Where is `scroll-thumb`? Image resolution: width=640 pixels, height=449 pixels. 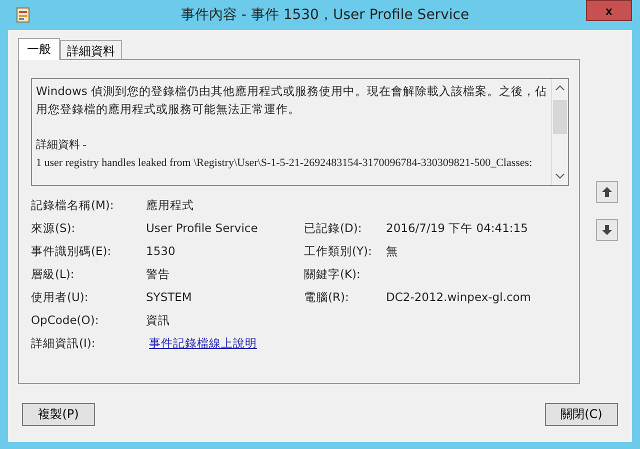 scroll-thumb is located at coordinates (560, 117).